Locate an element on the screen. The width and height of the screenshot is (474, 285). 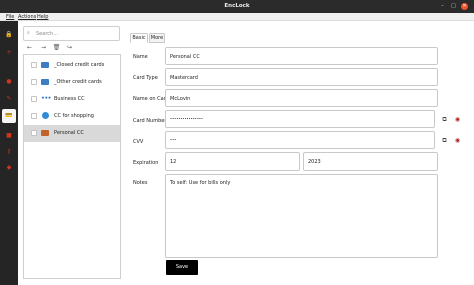
globe-icon is located at coordinates (45, 116).